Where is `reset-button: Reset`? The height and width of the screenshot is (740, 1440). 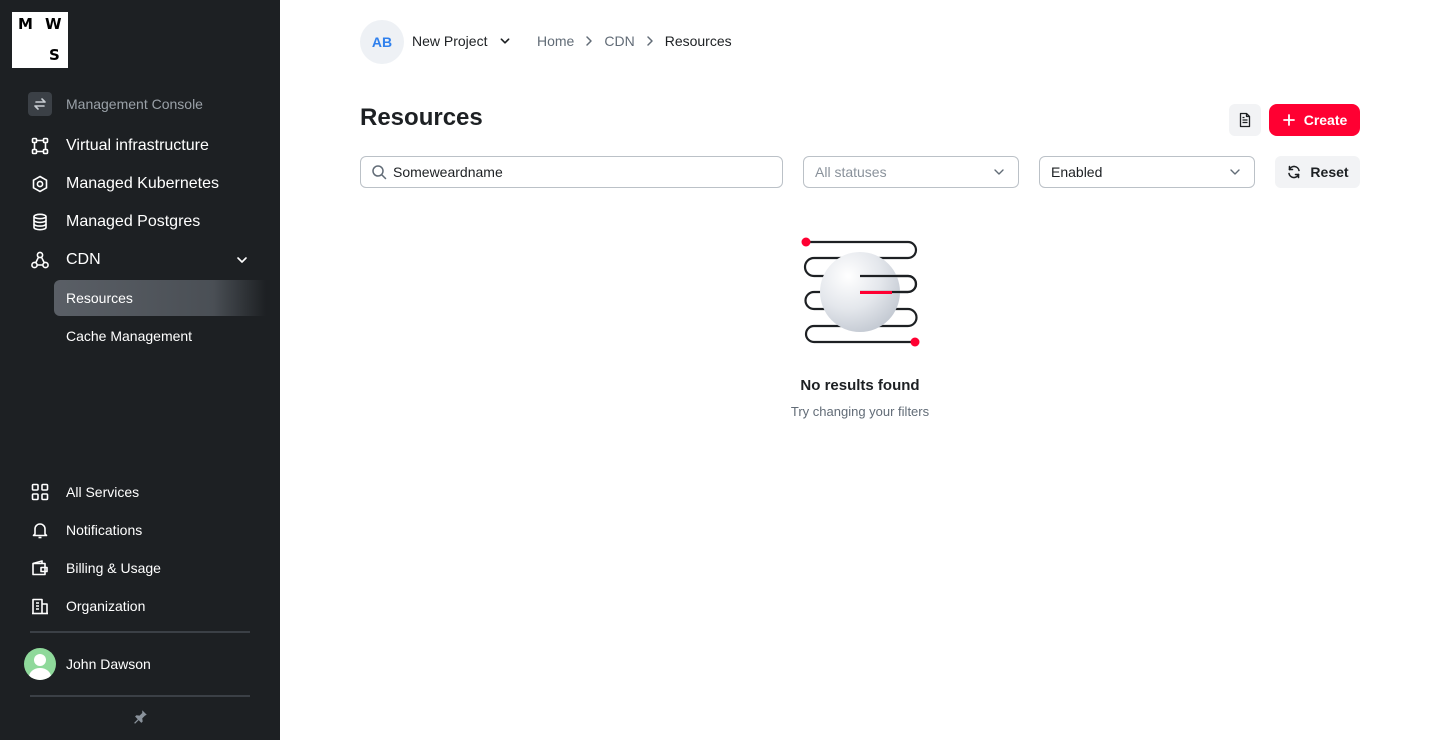 reset-button: Reset is located at coordinates (1317, 172).